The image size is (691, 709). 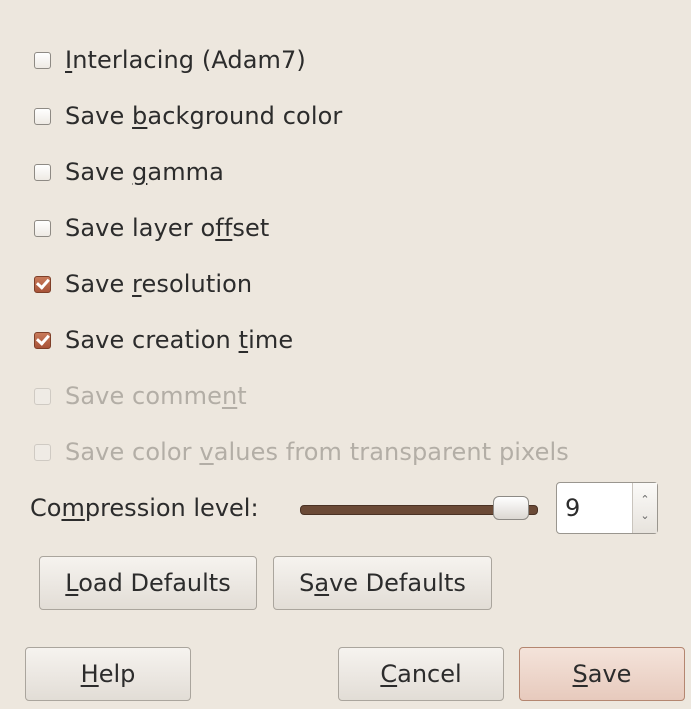 I want to click on compression-value: 9, so click(x=594, y=508).